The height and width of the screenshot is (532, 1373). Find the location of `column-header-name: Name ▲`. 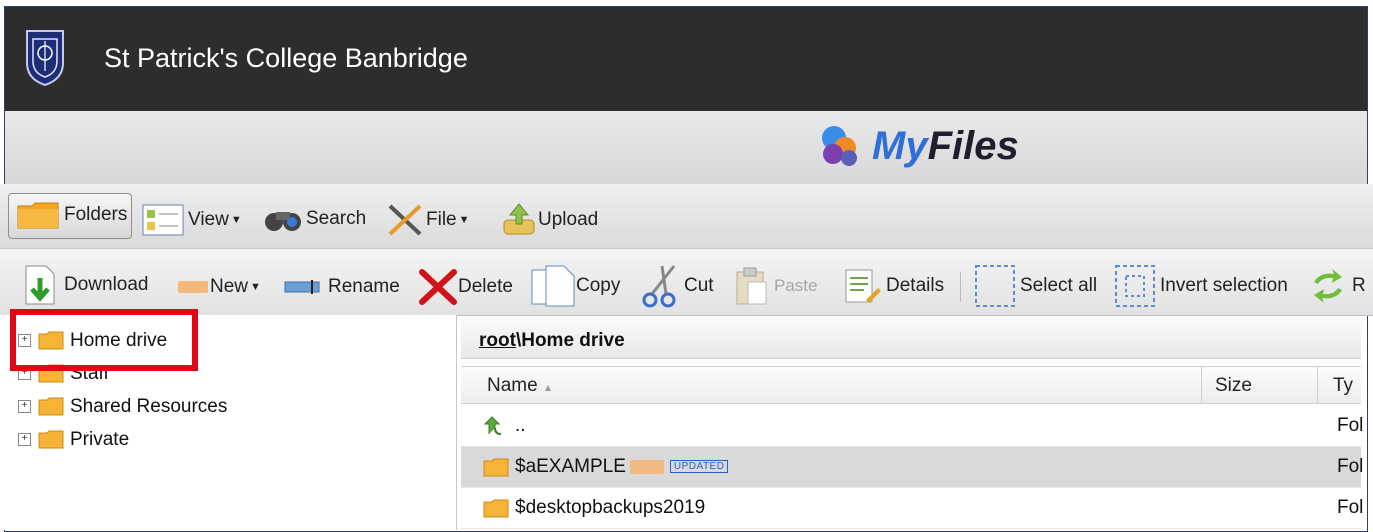

column-header-name: Name ▲ is located at coordinates (520, 386).